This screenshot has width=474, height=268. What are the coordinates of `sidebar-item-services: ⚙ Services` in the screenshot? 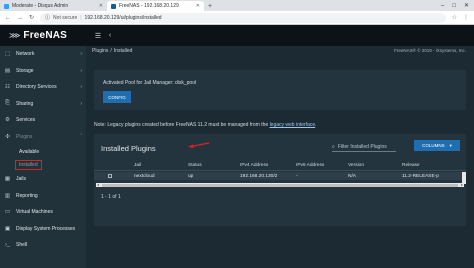 It's located at (43, 120).